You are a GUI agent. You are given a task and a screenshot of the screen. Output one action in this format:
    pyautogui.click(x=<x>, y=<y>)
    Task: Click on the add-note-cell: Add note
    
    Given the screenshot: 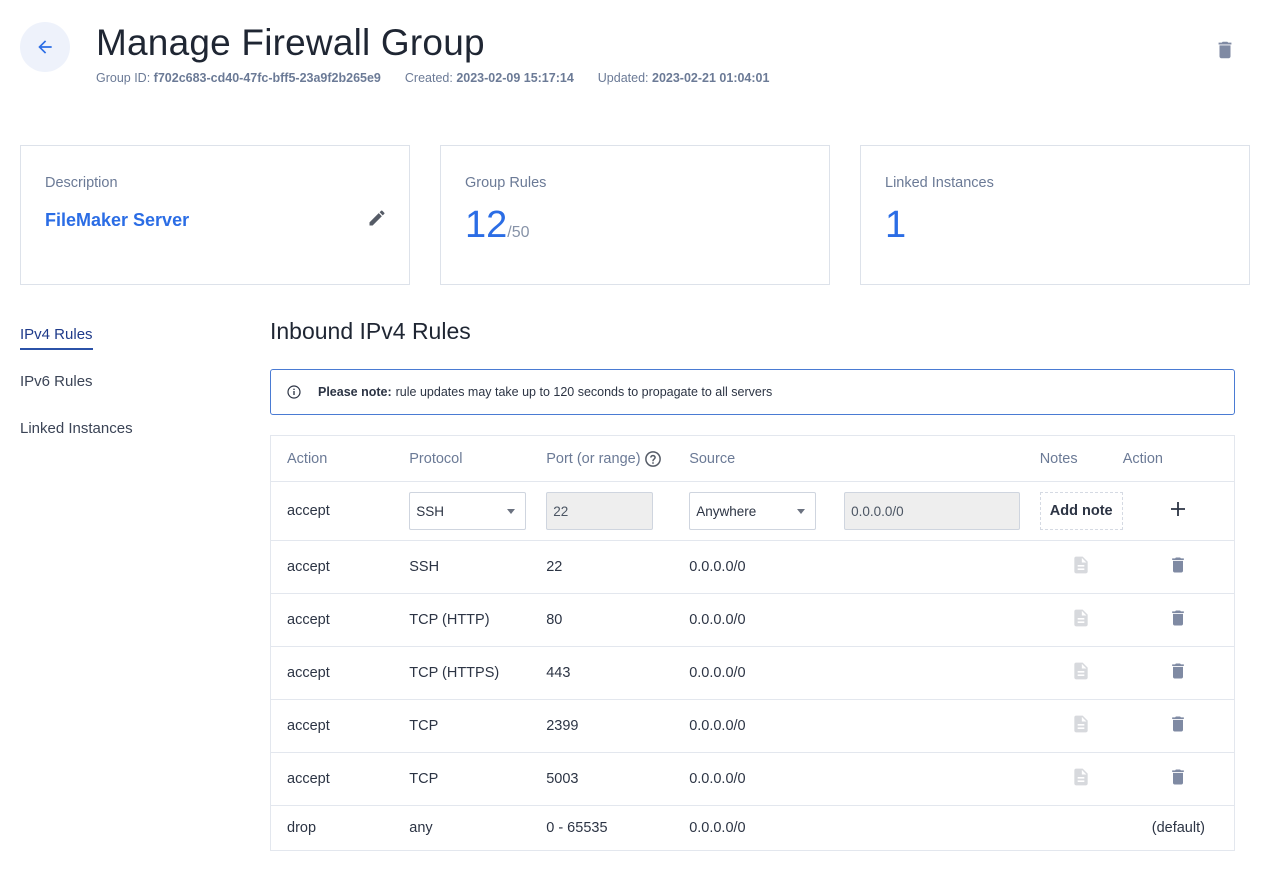 What is the action you would take?
    pyautogui.click(x=1081, y=511)
    